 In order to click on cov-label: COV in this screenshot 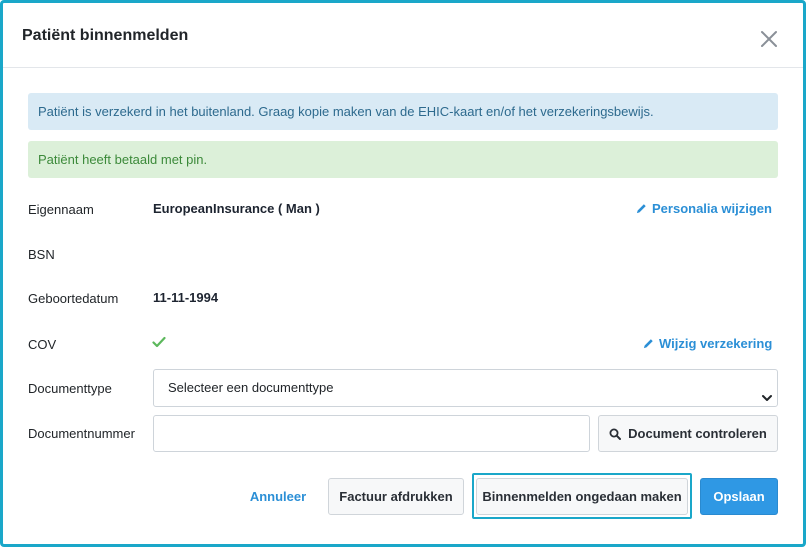, I will do `click(42, 344)`.